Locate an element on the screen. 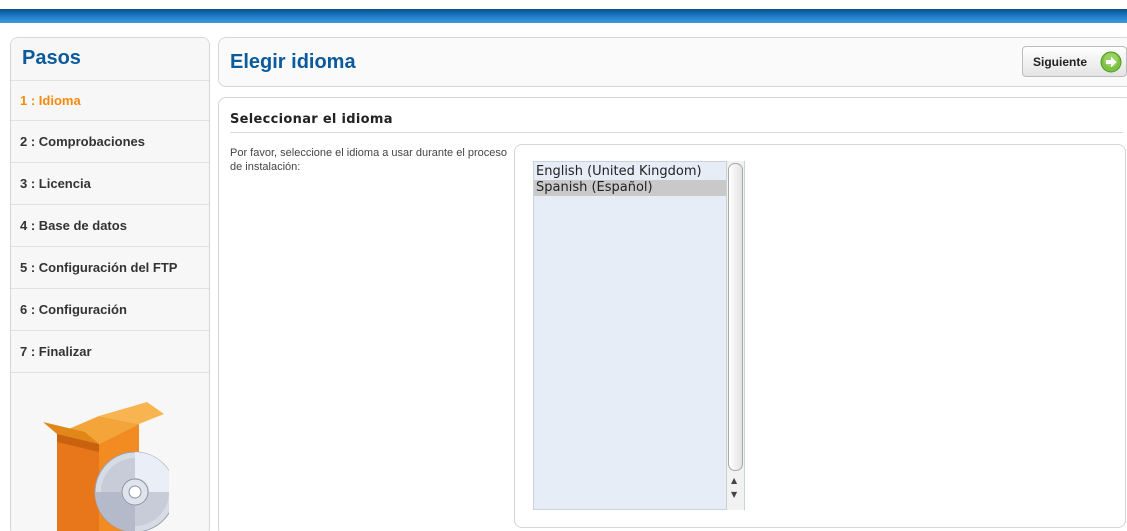 The image size is (1127, 531). next-button: Siguiente is located at coordinates (1074, 61).